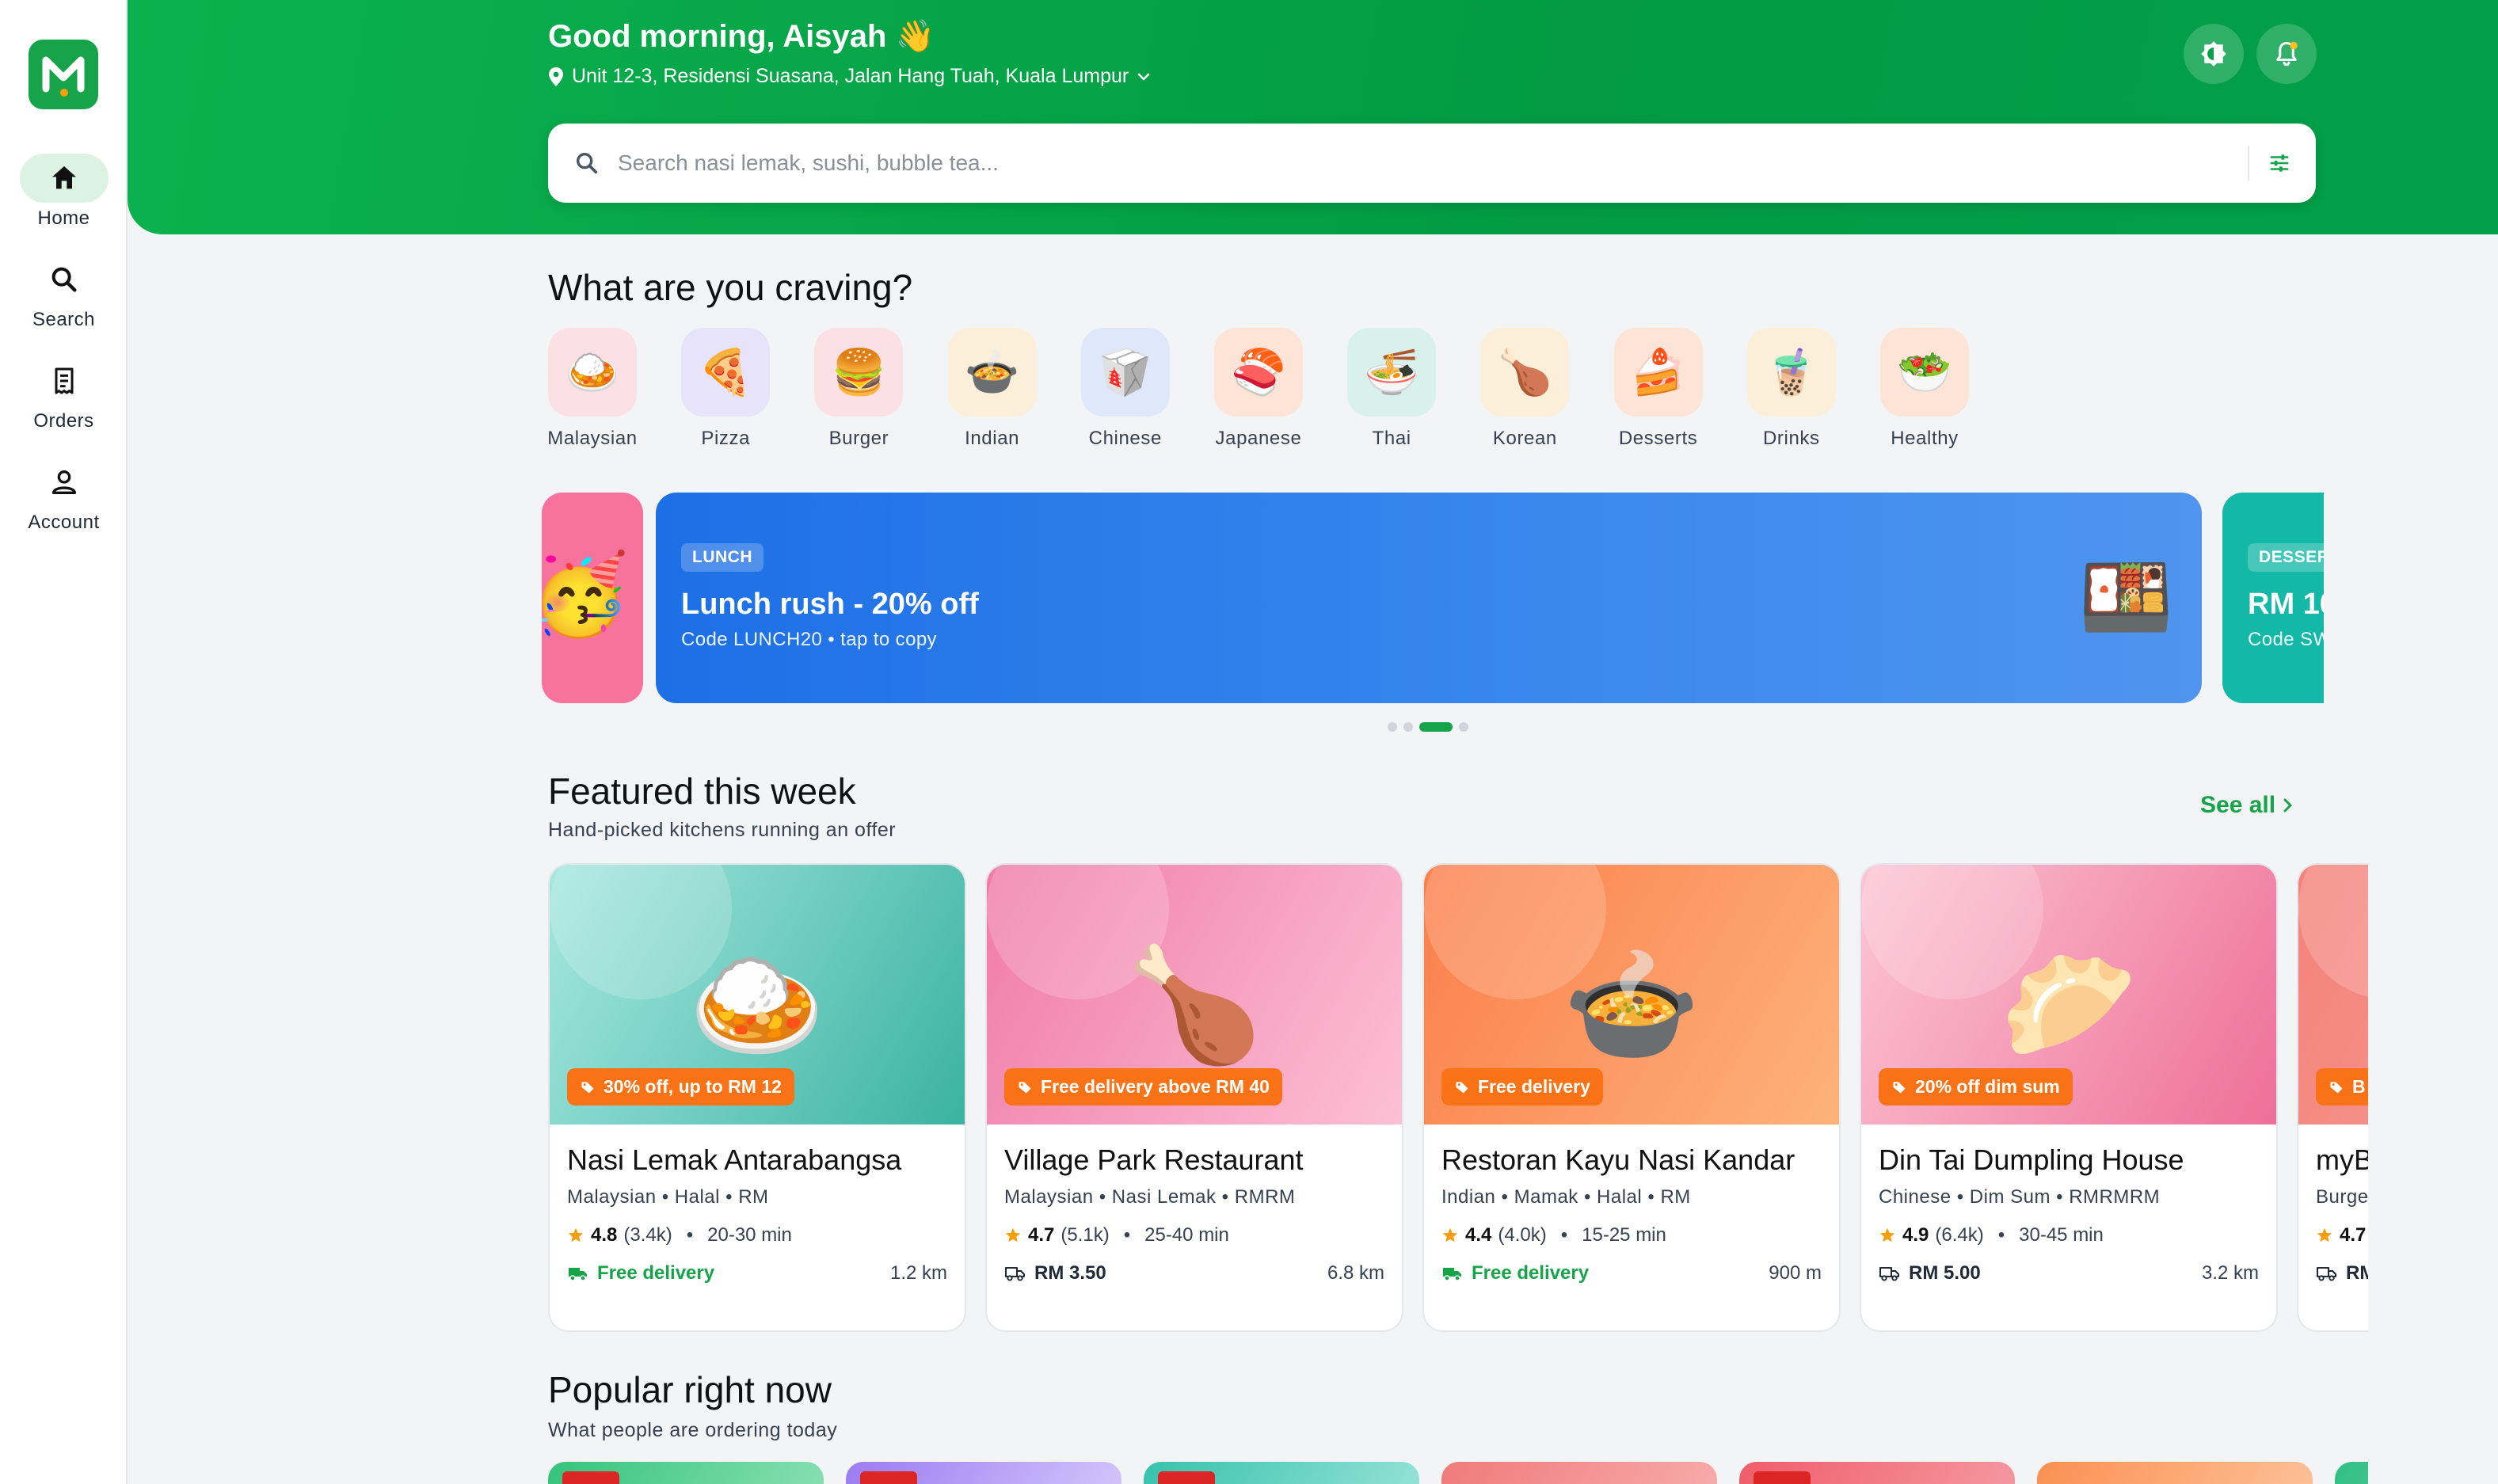  Describe the element at coordinates (1566, 1197) in the screenshot. I see `restaurant-meta: Indian • Mamak • Halal • RM` at that location.